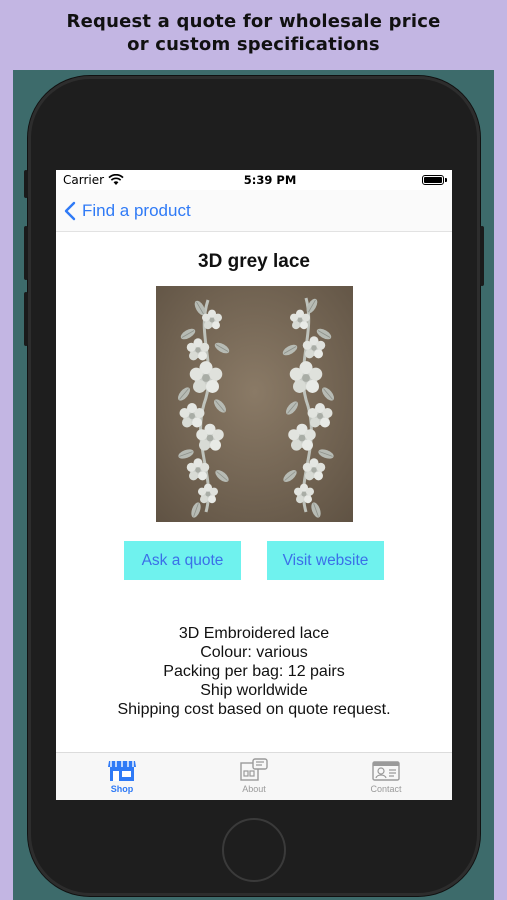 The width and height of the screenshot is (507, 900). I want to click on product-image, so click(254, 404).